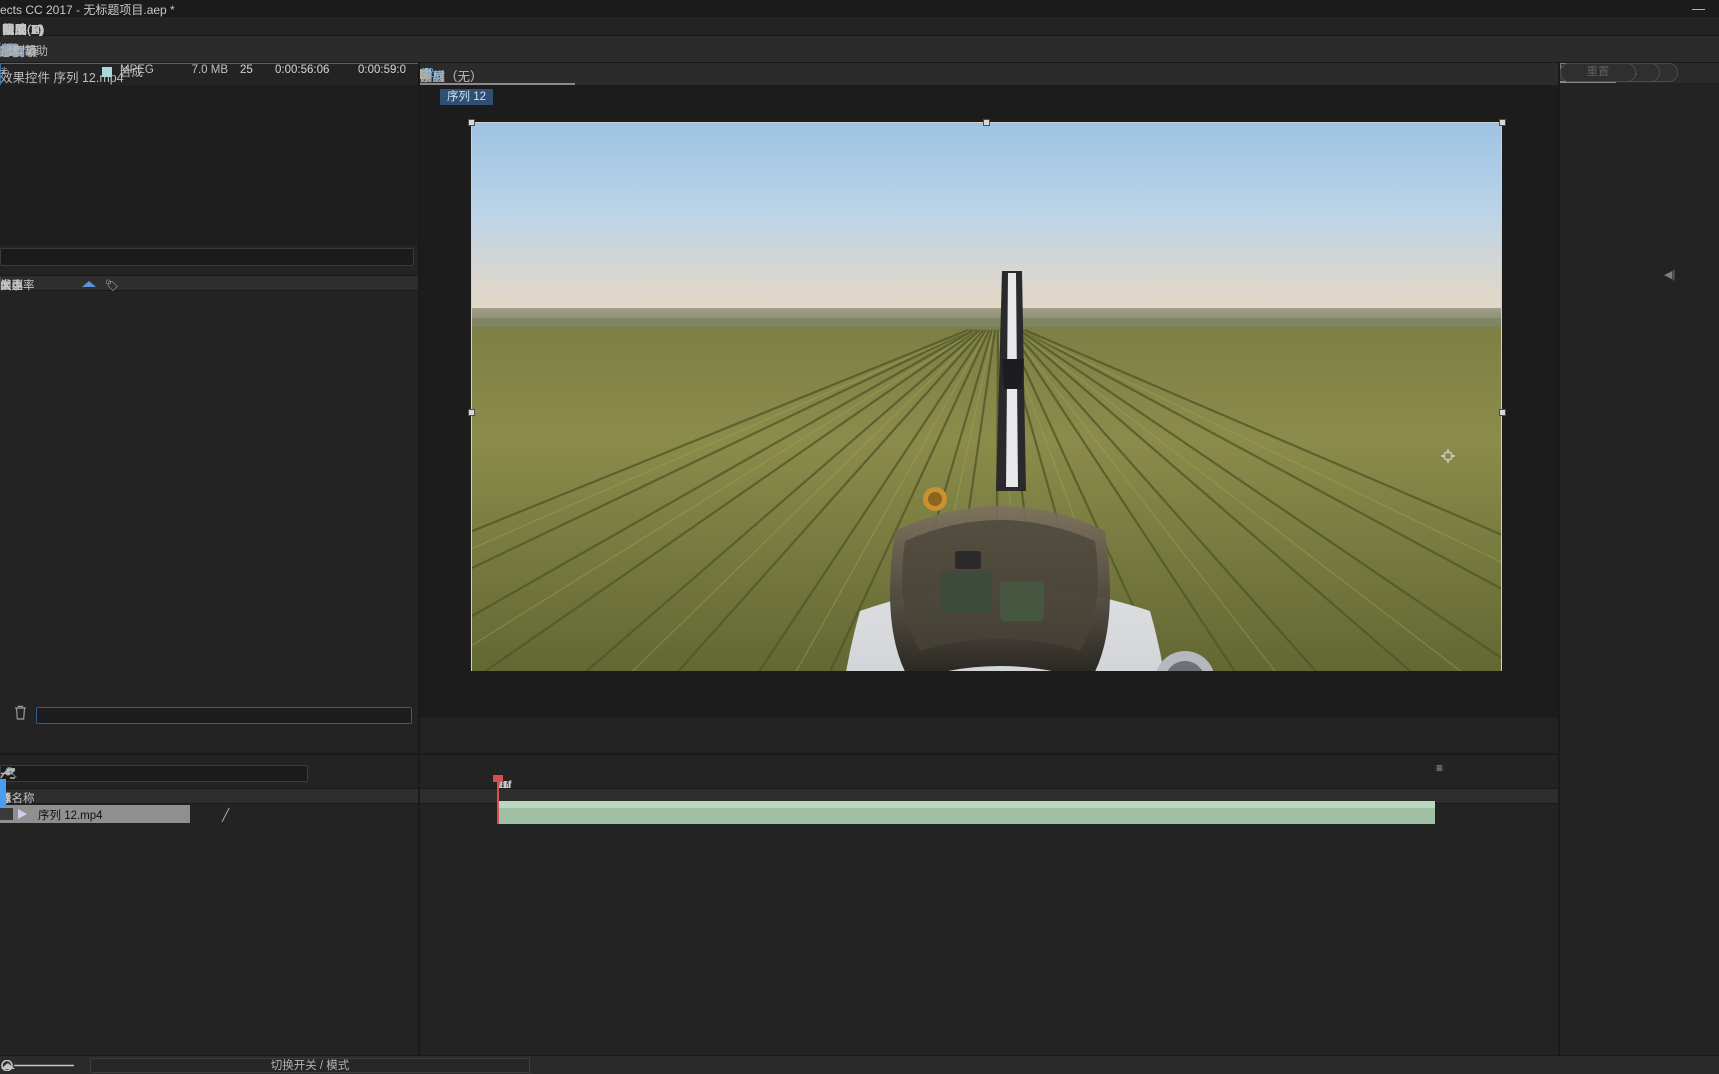 Image resolution: width=1719 pixels, height=1074 pixels. I want to click on vertical-divider-left, so click(419, 559).